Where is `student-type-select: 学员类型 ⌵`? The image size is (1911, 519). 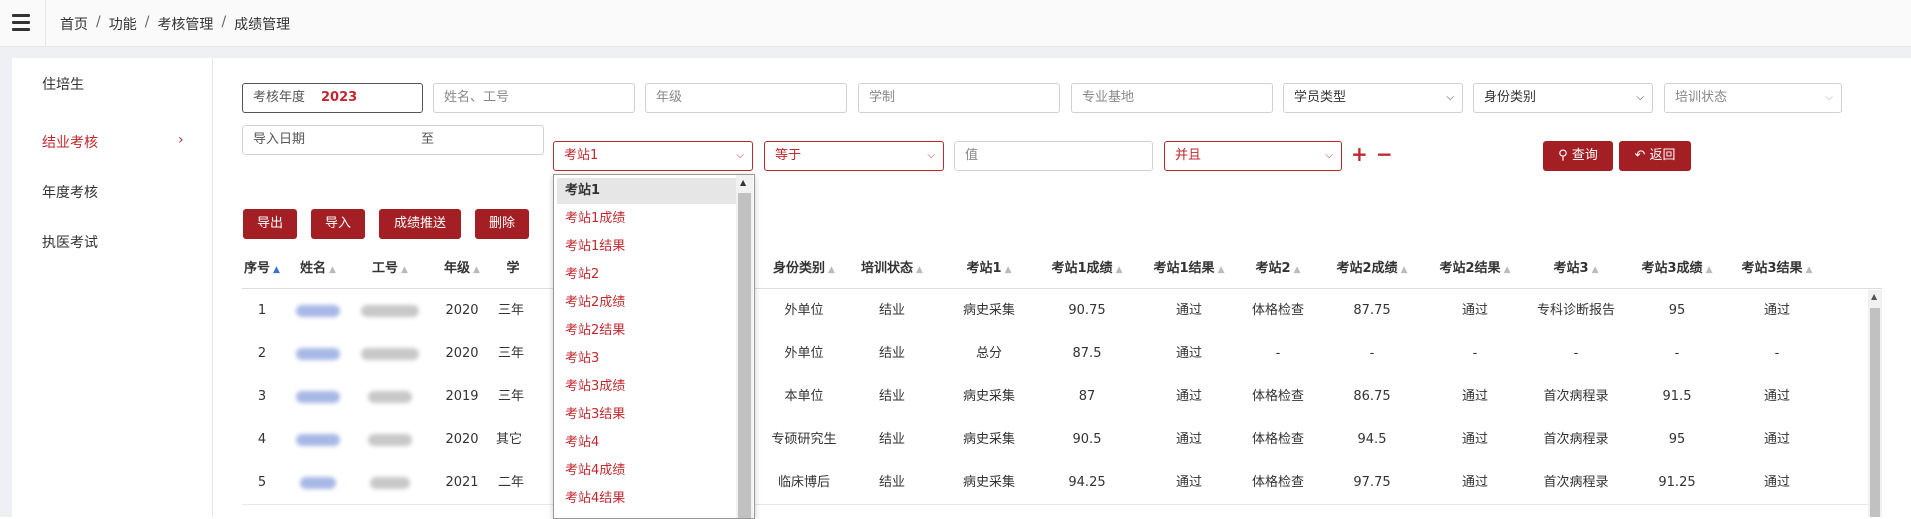 student-type-select: 学员类型 ⌵ is located at coordinates (1373, 98).